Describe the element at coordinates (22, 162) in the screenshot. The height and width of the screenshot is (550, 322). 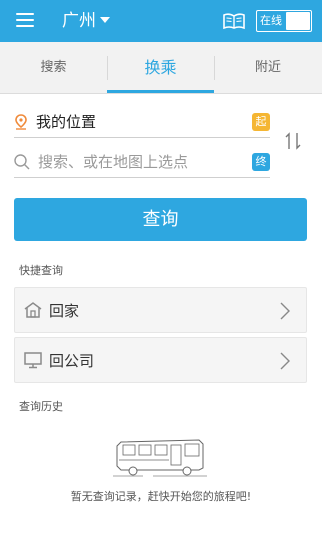
I see `search-icon` at that location.